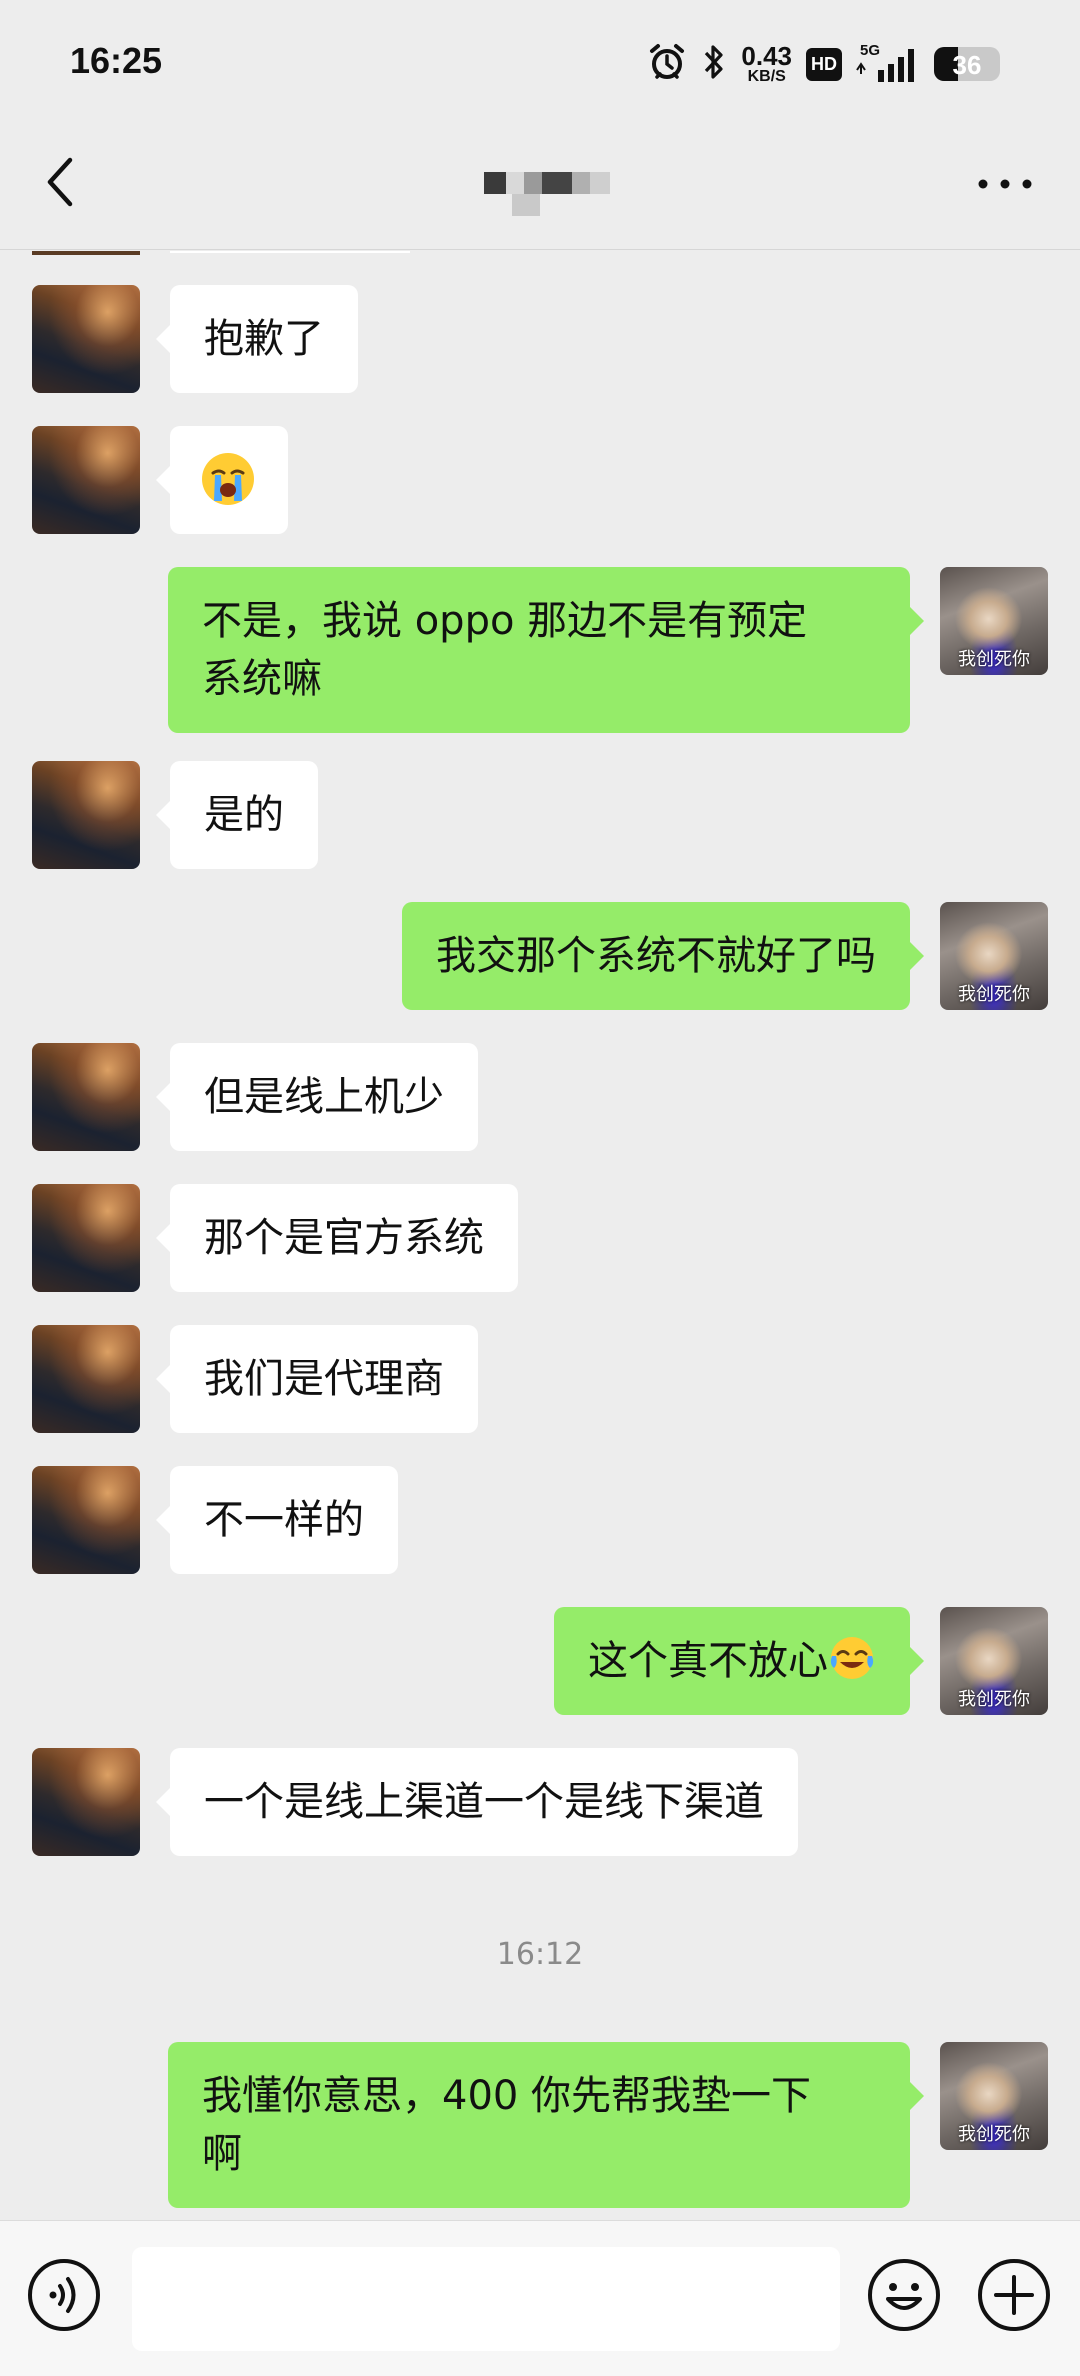 The height and width of the screenshot is (2376, 1080). What do you see at coordinates (546, 2125) in the screenshot?
I see `message-bubble: 我懂你意思，400 你先帮我垫一下 啊` at bounding box center [546, 2125].